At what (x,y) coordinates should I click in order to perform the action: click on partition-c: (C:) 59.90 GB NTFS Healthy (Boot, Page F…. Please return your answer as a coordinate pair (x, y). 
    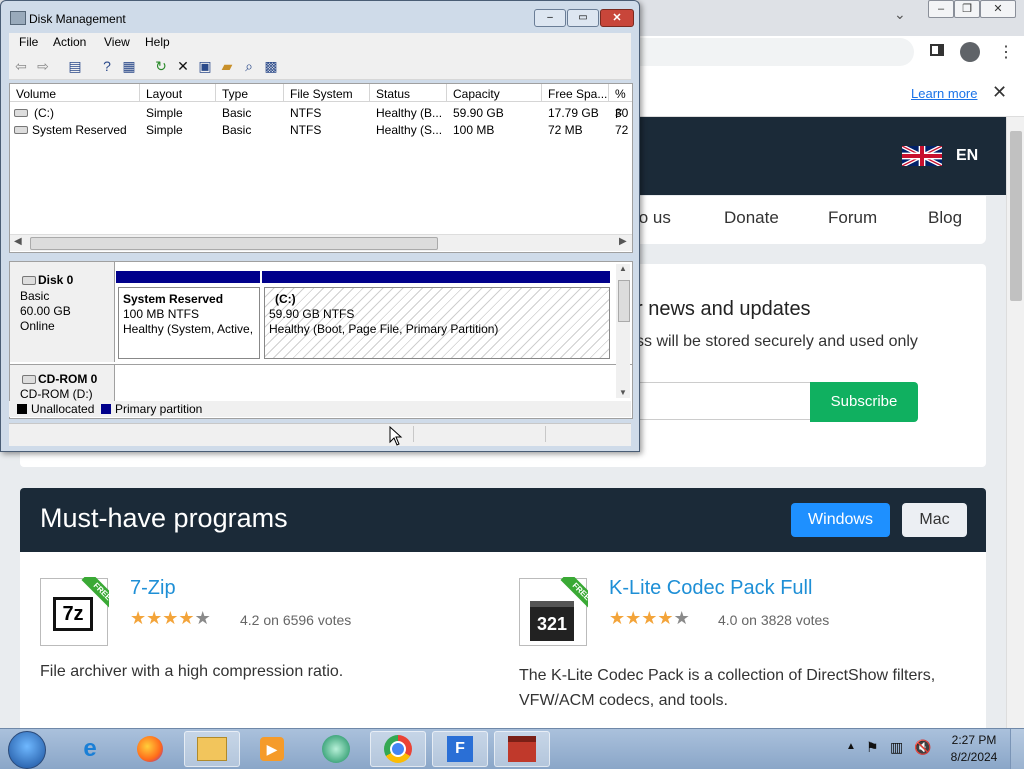
    Looking at the image, I should click on (437, 323).